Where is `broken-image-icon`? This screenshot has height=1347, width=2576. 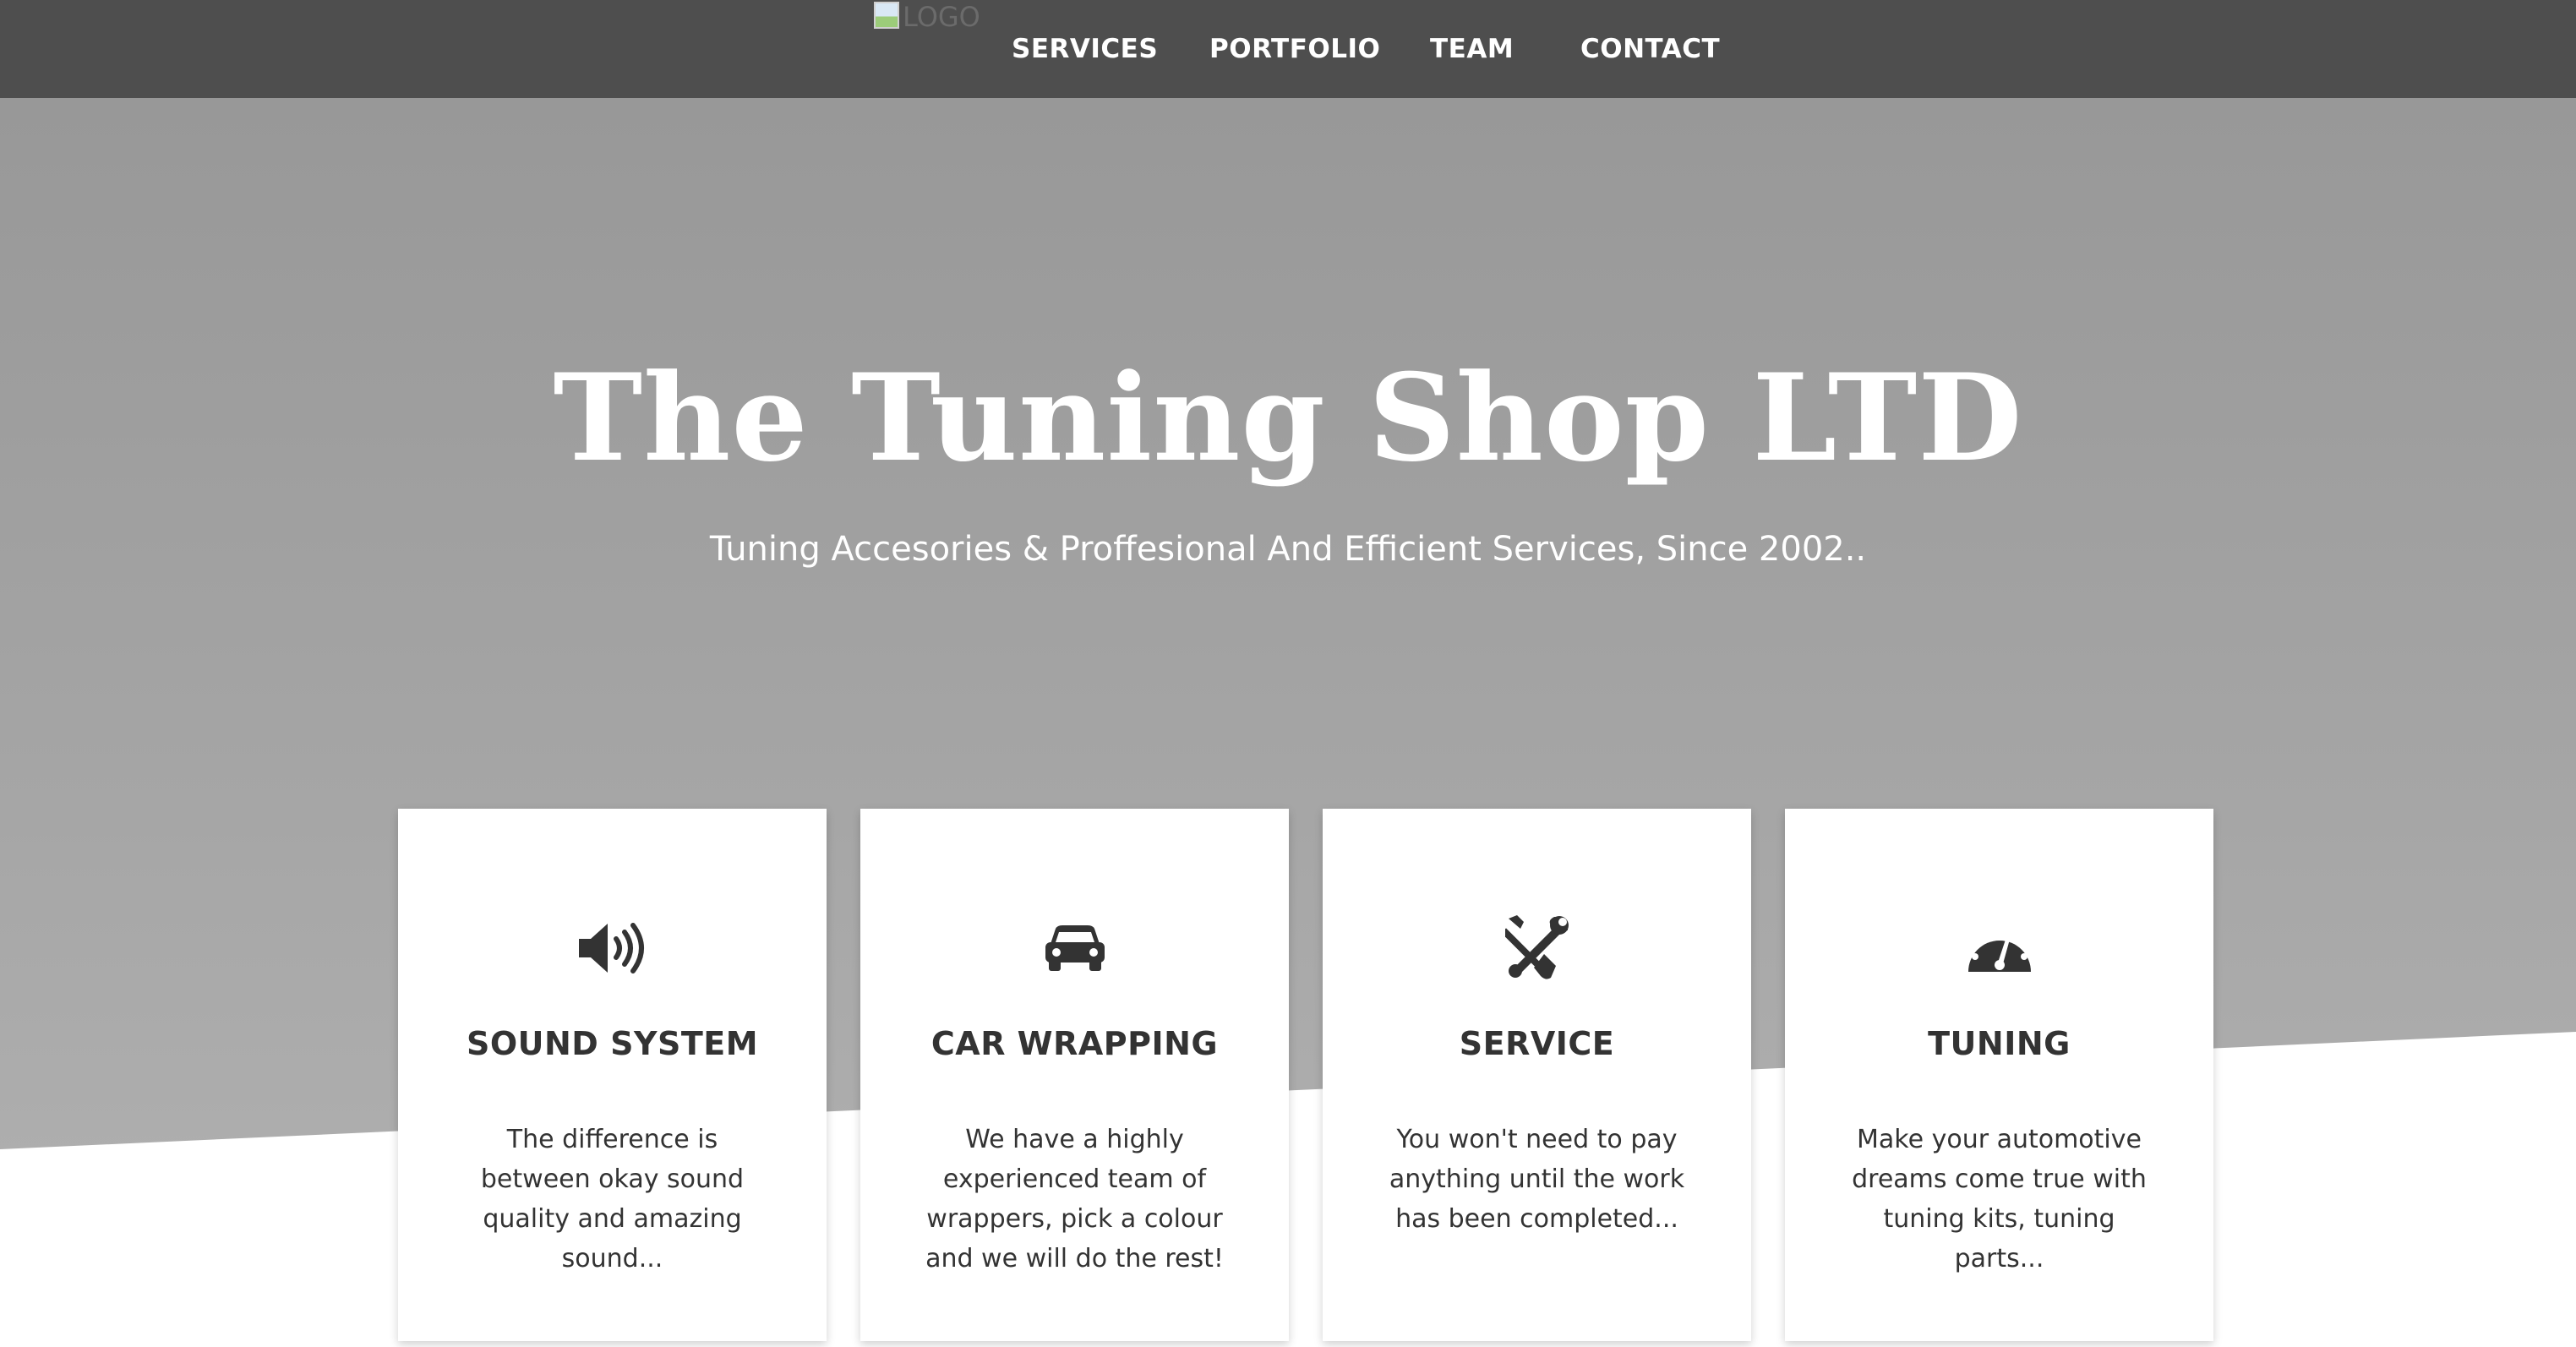 broken-image-icon is located at coordinates (886, 15).